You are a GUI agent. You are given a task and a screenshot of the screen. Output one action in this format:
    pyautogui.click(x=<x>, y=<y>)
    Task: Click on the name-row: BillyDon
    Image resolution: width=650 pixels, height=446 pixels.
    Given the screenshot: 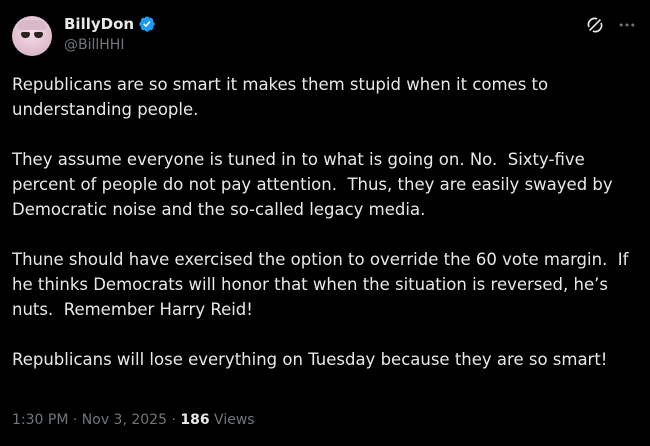 What is the action you would take?
    pyautogui.click(x=110, y=24)
    